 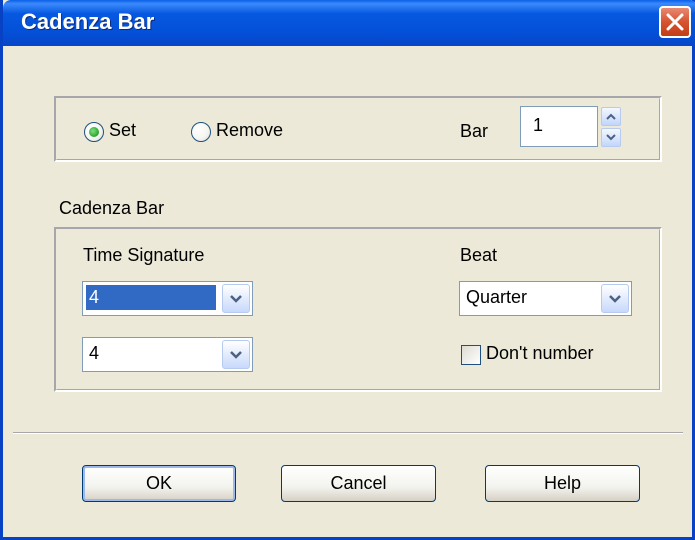 What do you see at coordinates (122, 130) in the screenshot?
I see `set-radio-label: Set` at bounding box center [122, 130].